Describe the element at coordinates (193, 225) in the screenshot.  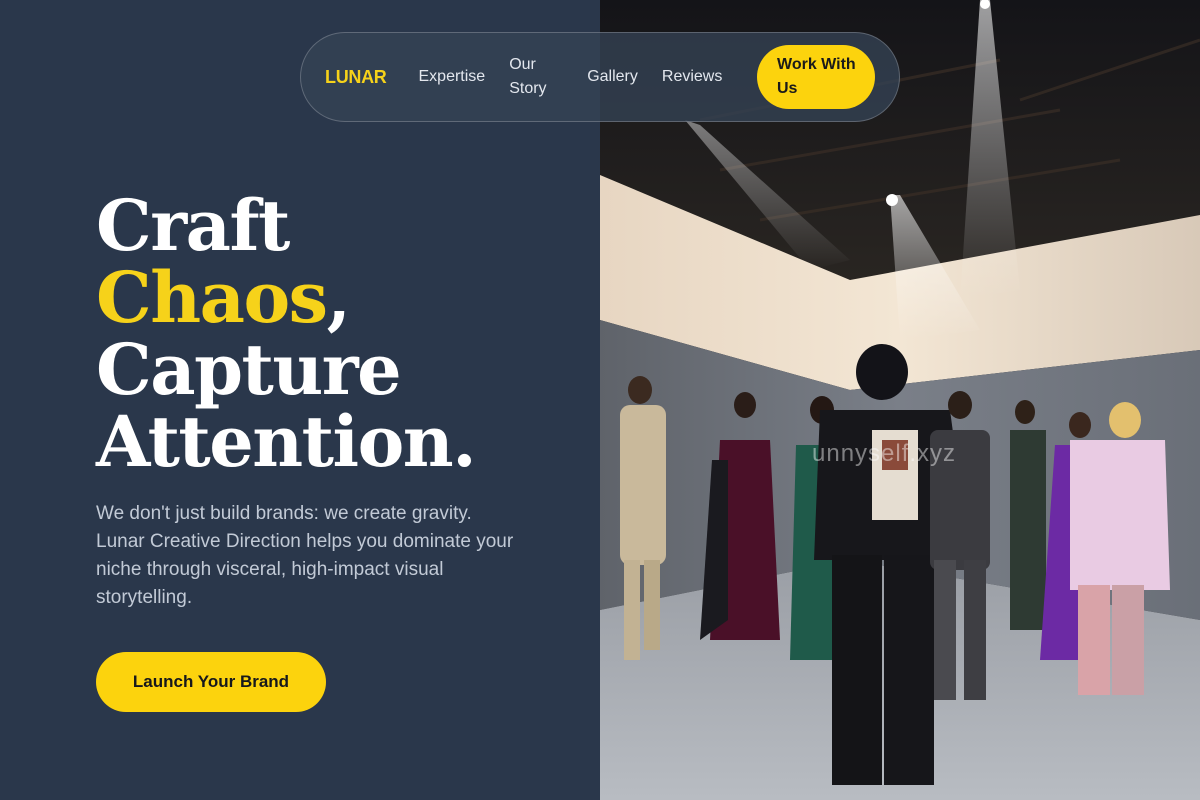
I see `headline-line-craft: Craft` at that location.